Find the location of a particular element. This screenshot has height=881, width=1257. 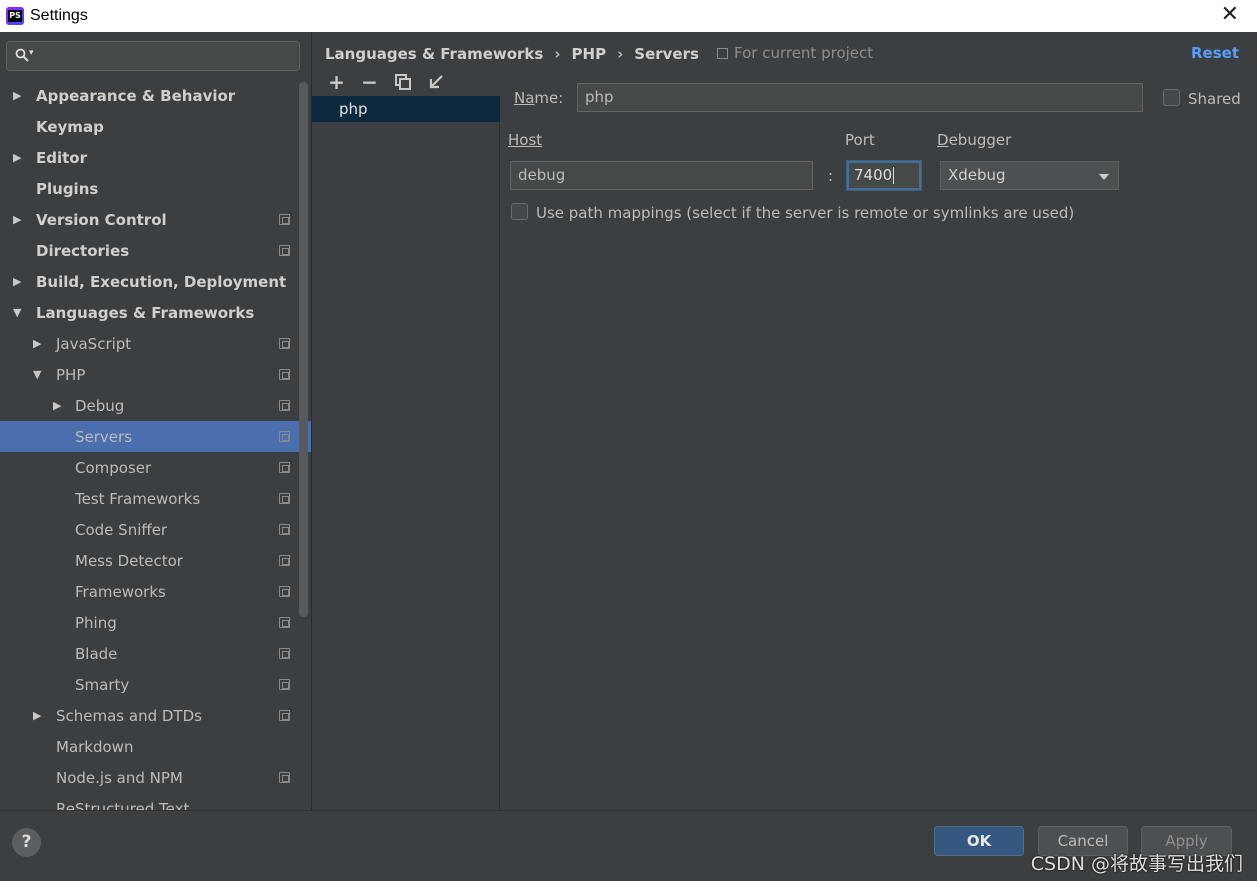

sidebar-item-keymap: Keymap is located at coordinates (155, 126).